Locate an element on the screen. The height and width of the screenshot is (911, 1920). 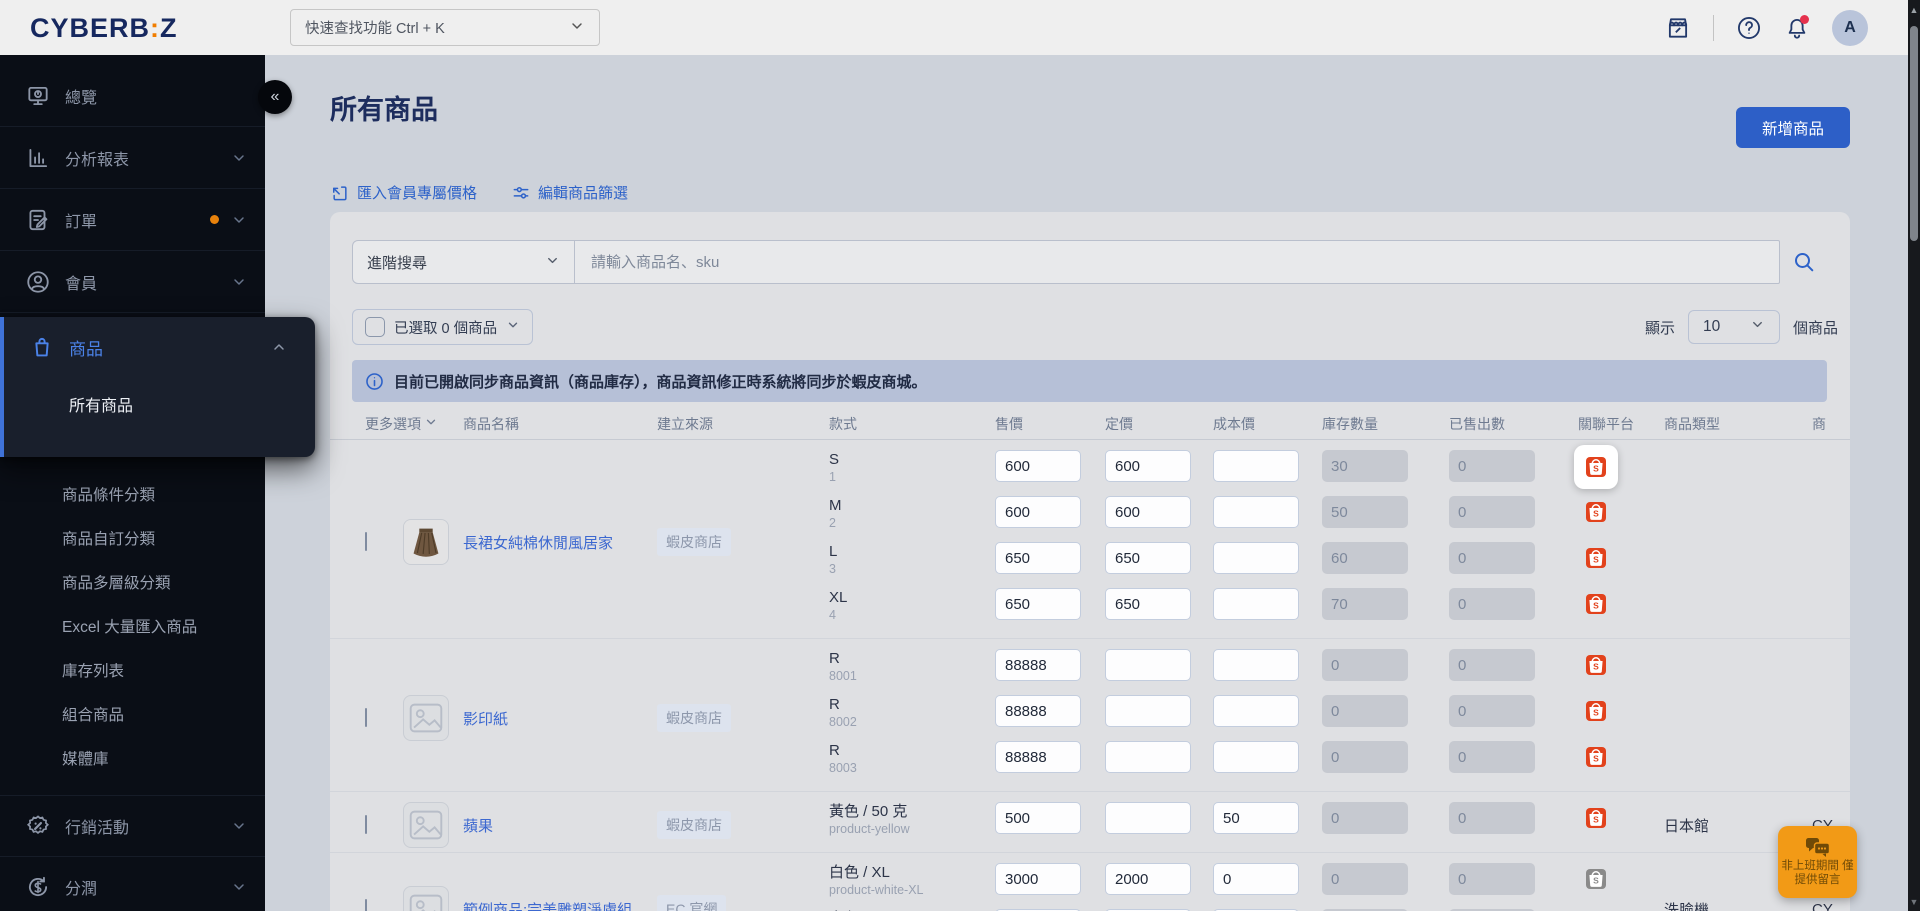
list-price-input-column is located at coordinates (1159, 825).